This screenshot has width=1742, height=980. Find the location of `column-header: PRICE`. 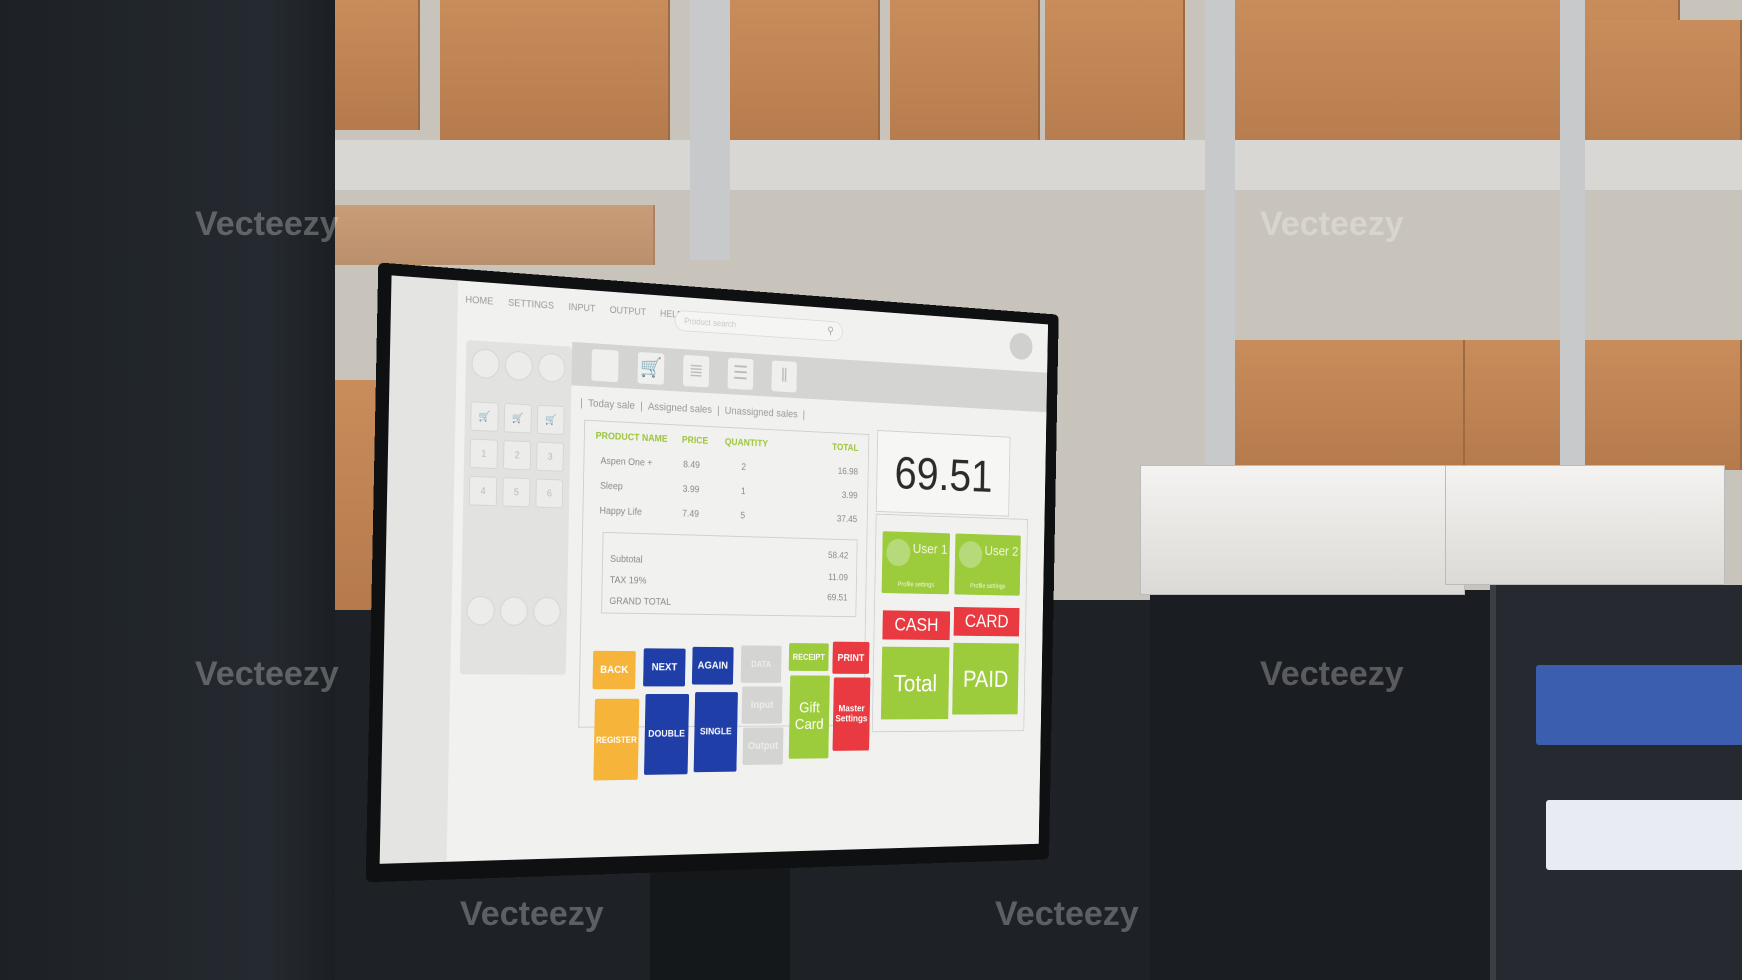

column-header: PRICE is located at coordinates (695, 441).